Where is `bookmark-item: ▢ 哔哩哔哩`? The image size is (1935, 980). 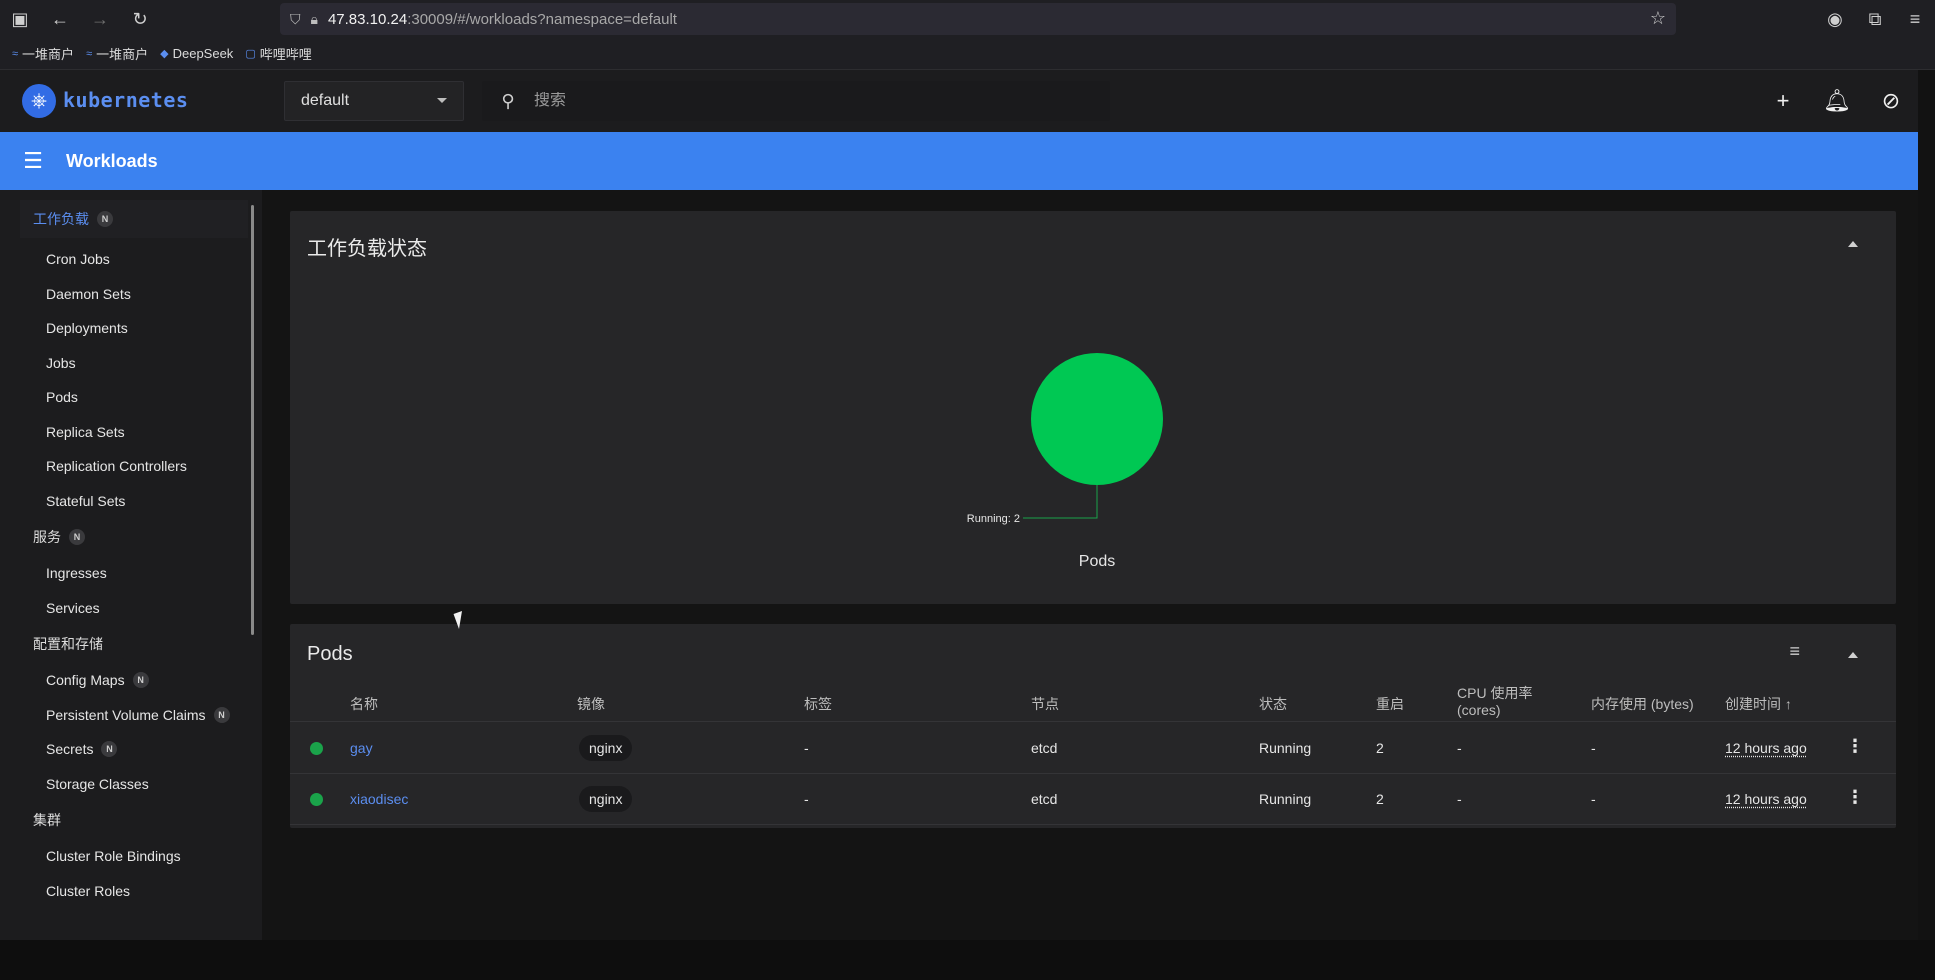 bookmark-item: ▢ 哔哩哔哩 is located at coordinates (278, 53).